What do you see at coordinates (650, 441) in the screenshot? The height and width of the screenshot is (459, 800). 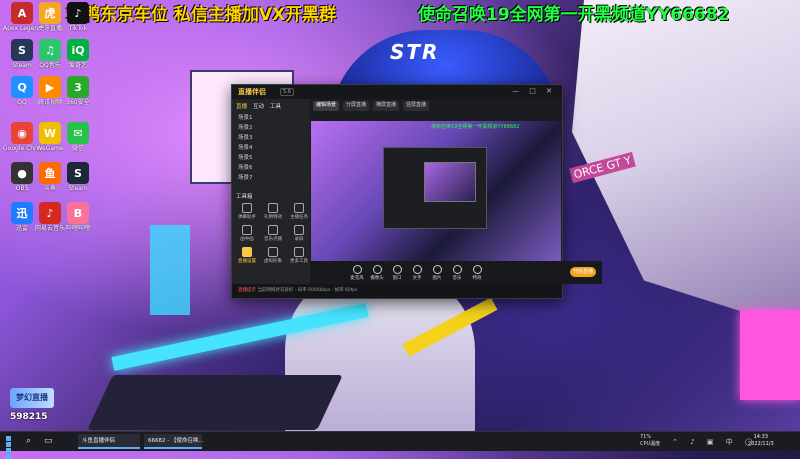 I see `tray-cpu: 71% CPU温度` at bounding box center [650, 441].